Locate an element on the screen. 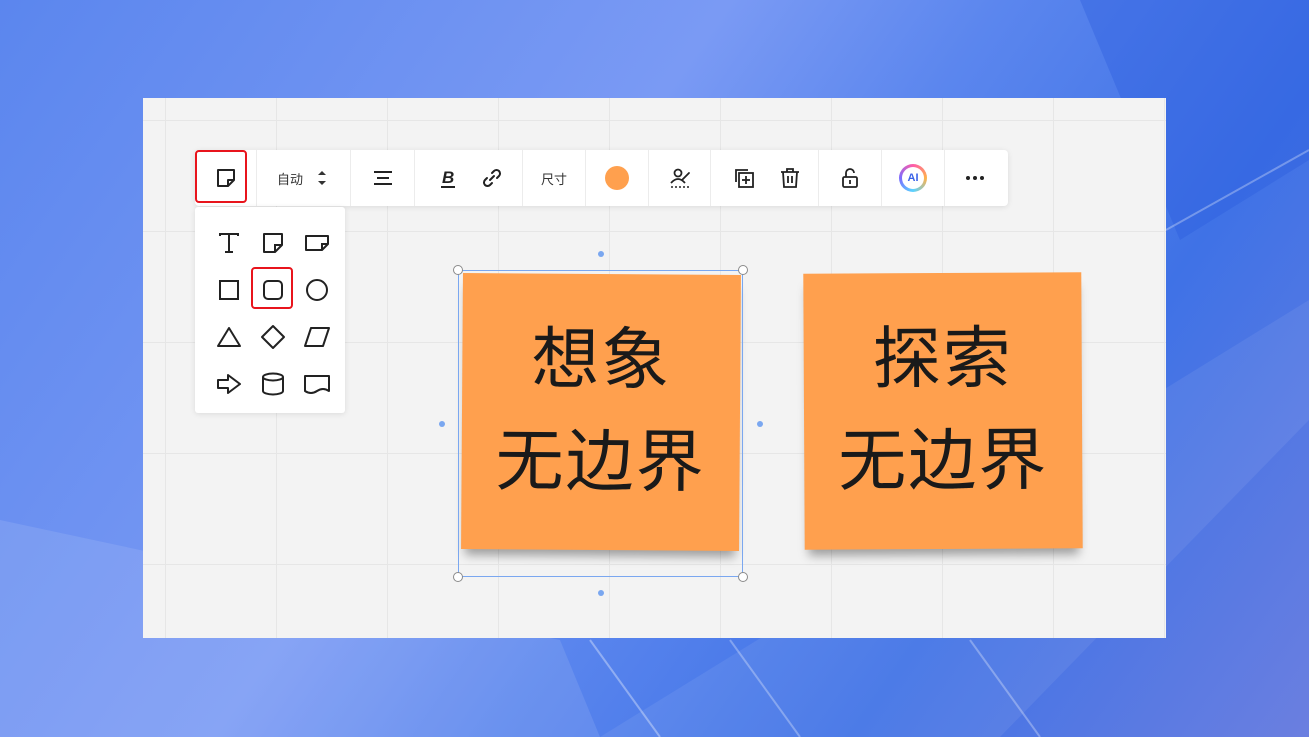 This screenshot has height=737, width=1309. rounded-rectangle-icon is located at coordinates (273, 289).